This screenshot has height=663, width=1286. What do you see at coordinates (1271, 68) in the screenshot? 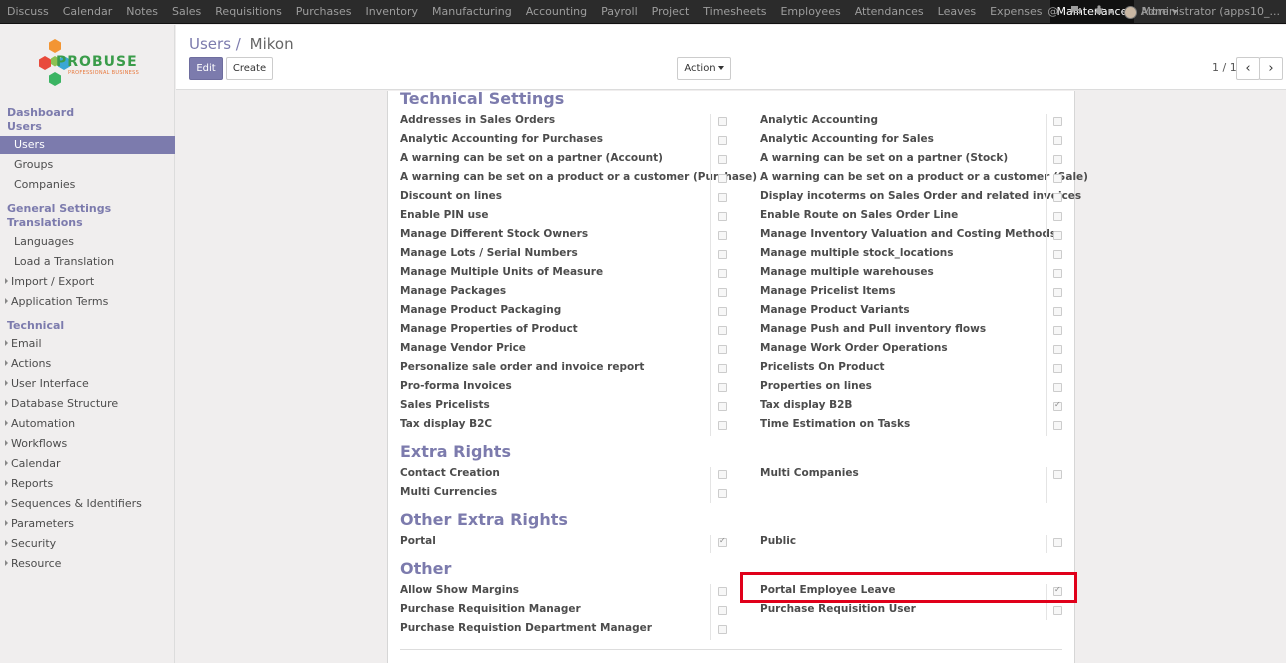
I see `pager-next-button: ›` at bounding box center [1271, 68].